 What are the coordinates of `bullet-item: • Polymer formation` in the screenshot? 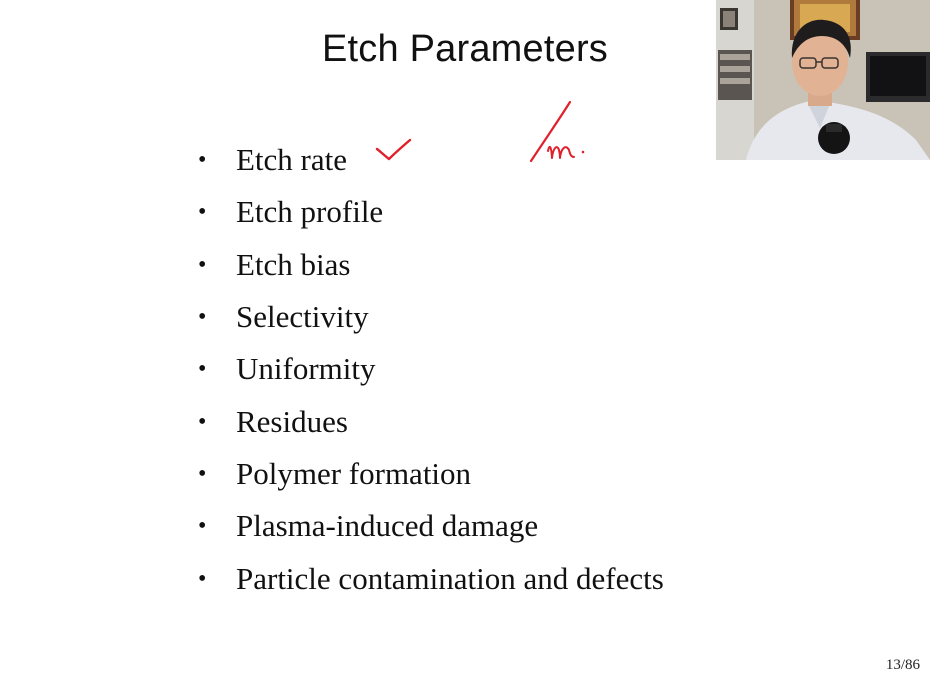 It's located at (431, 474).